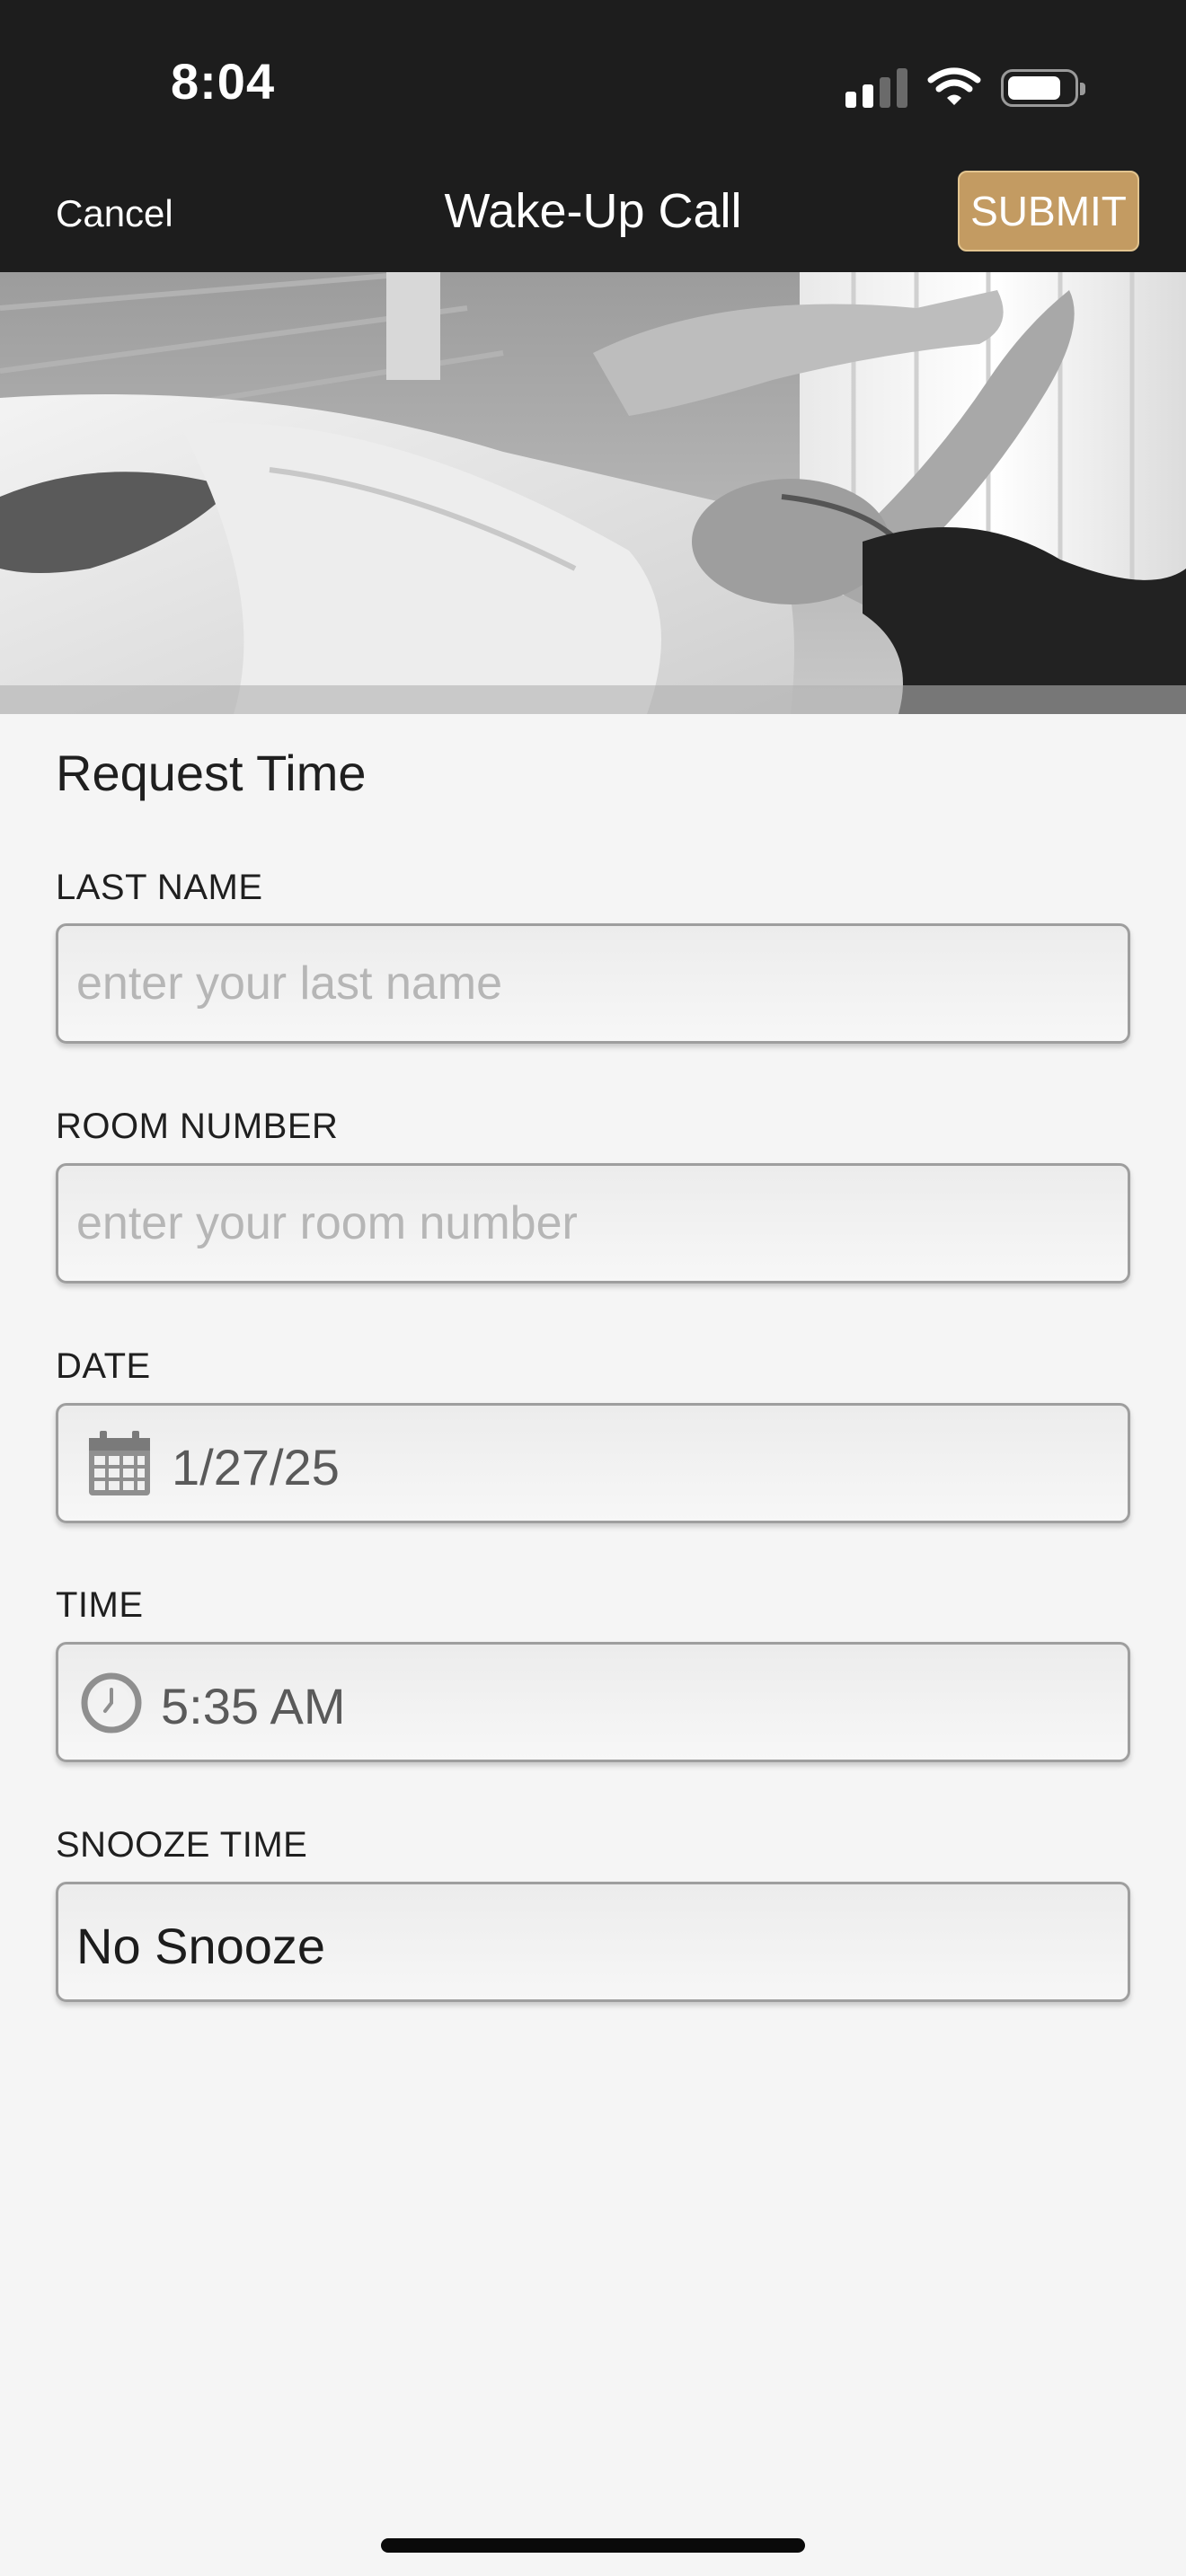 This screenshot has width=1186, height=2576. What do you see at coordinates (954, 86) in the screenshot?
I see `wifi-icon` at bounding box center [954, 86].